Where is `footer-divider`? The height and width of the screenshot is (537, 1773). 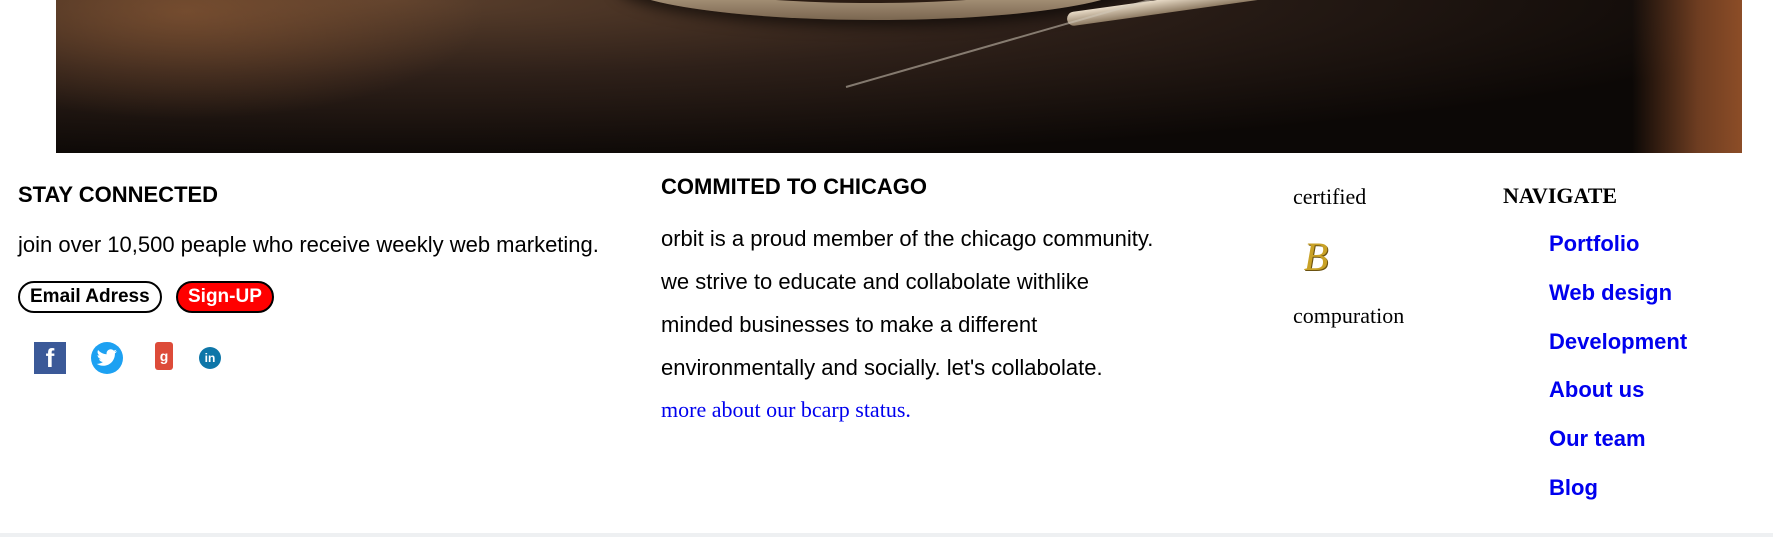 footer-divider is located at coordinates (886, 535).